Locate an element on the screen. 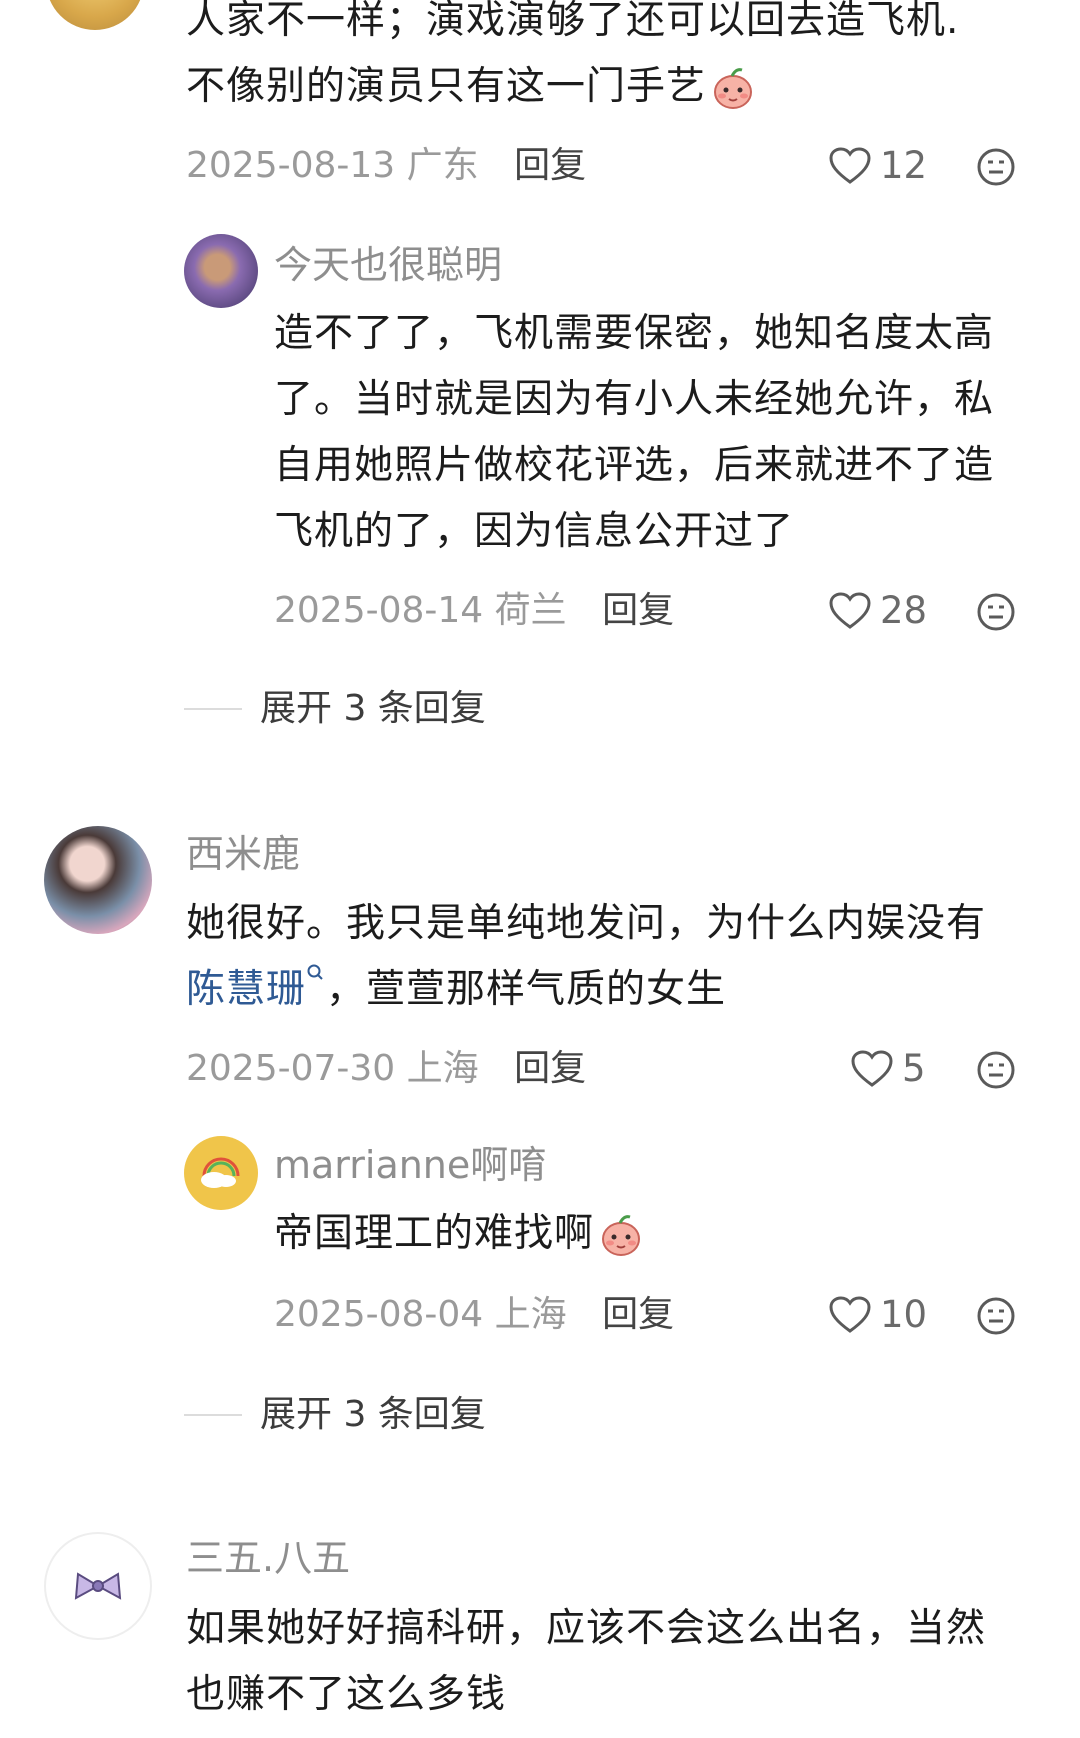 The width and height of the screenshot is (1080, 1738). reply-text: 帝国理工的难找啊 is located at coordinates (664, 1234).